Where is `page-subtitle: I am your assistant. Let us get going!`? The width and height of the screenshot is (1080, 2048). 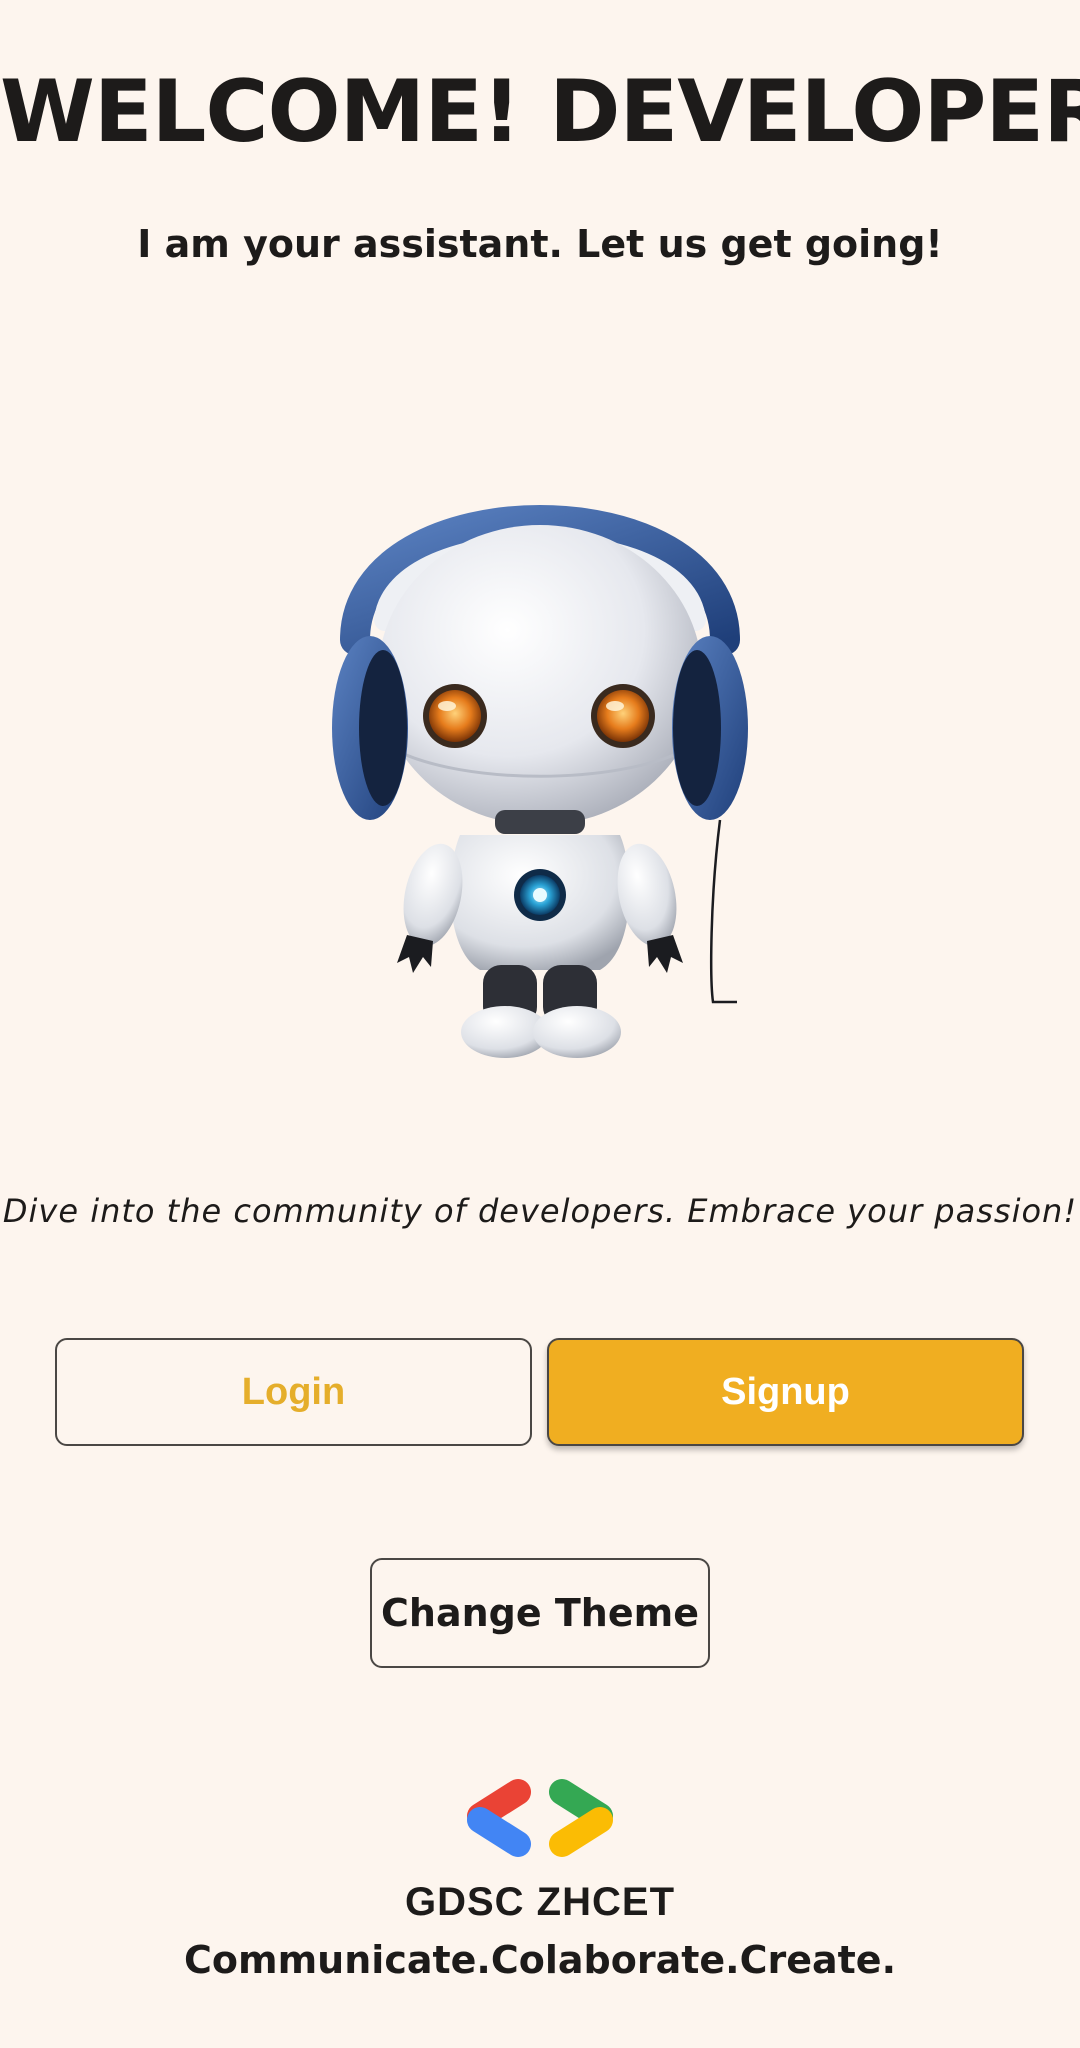
page-subtitle: I am your assistant. Let us get going! is located at coordinates (540, 244).